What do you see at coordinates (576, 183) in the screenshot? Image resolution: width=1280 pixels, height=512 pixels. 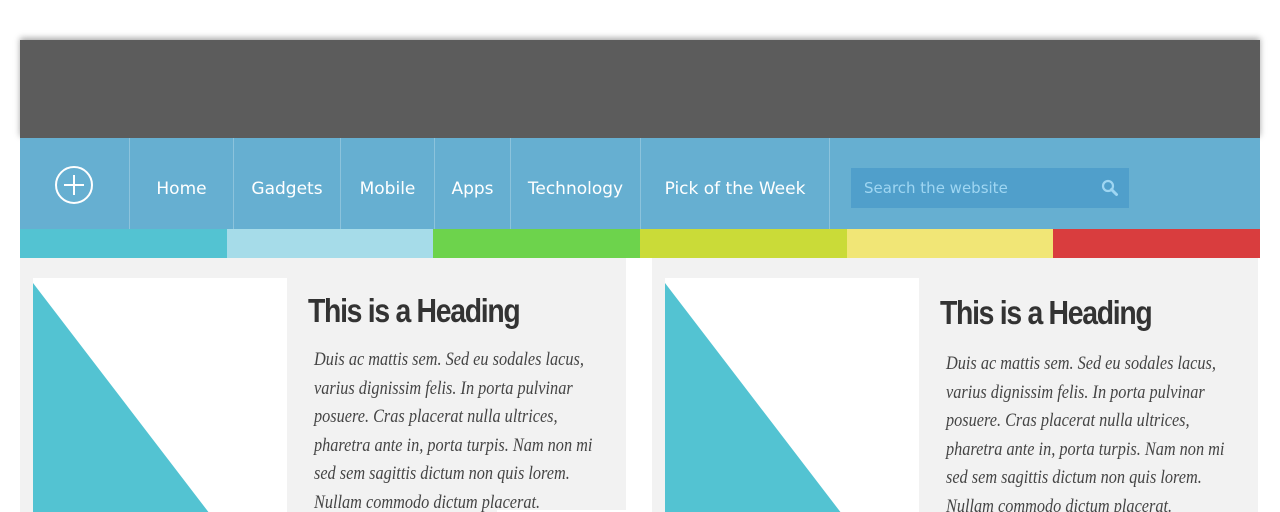 I see `nav-item-technology: Technology` at bounding box center [576, 183].